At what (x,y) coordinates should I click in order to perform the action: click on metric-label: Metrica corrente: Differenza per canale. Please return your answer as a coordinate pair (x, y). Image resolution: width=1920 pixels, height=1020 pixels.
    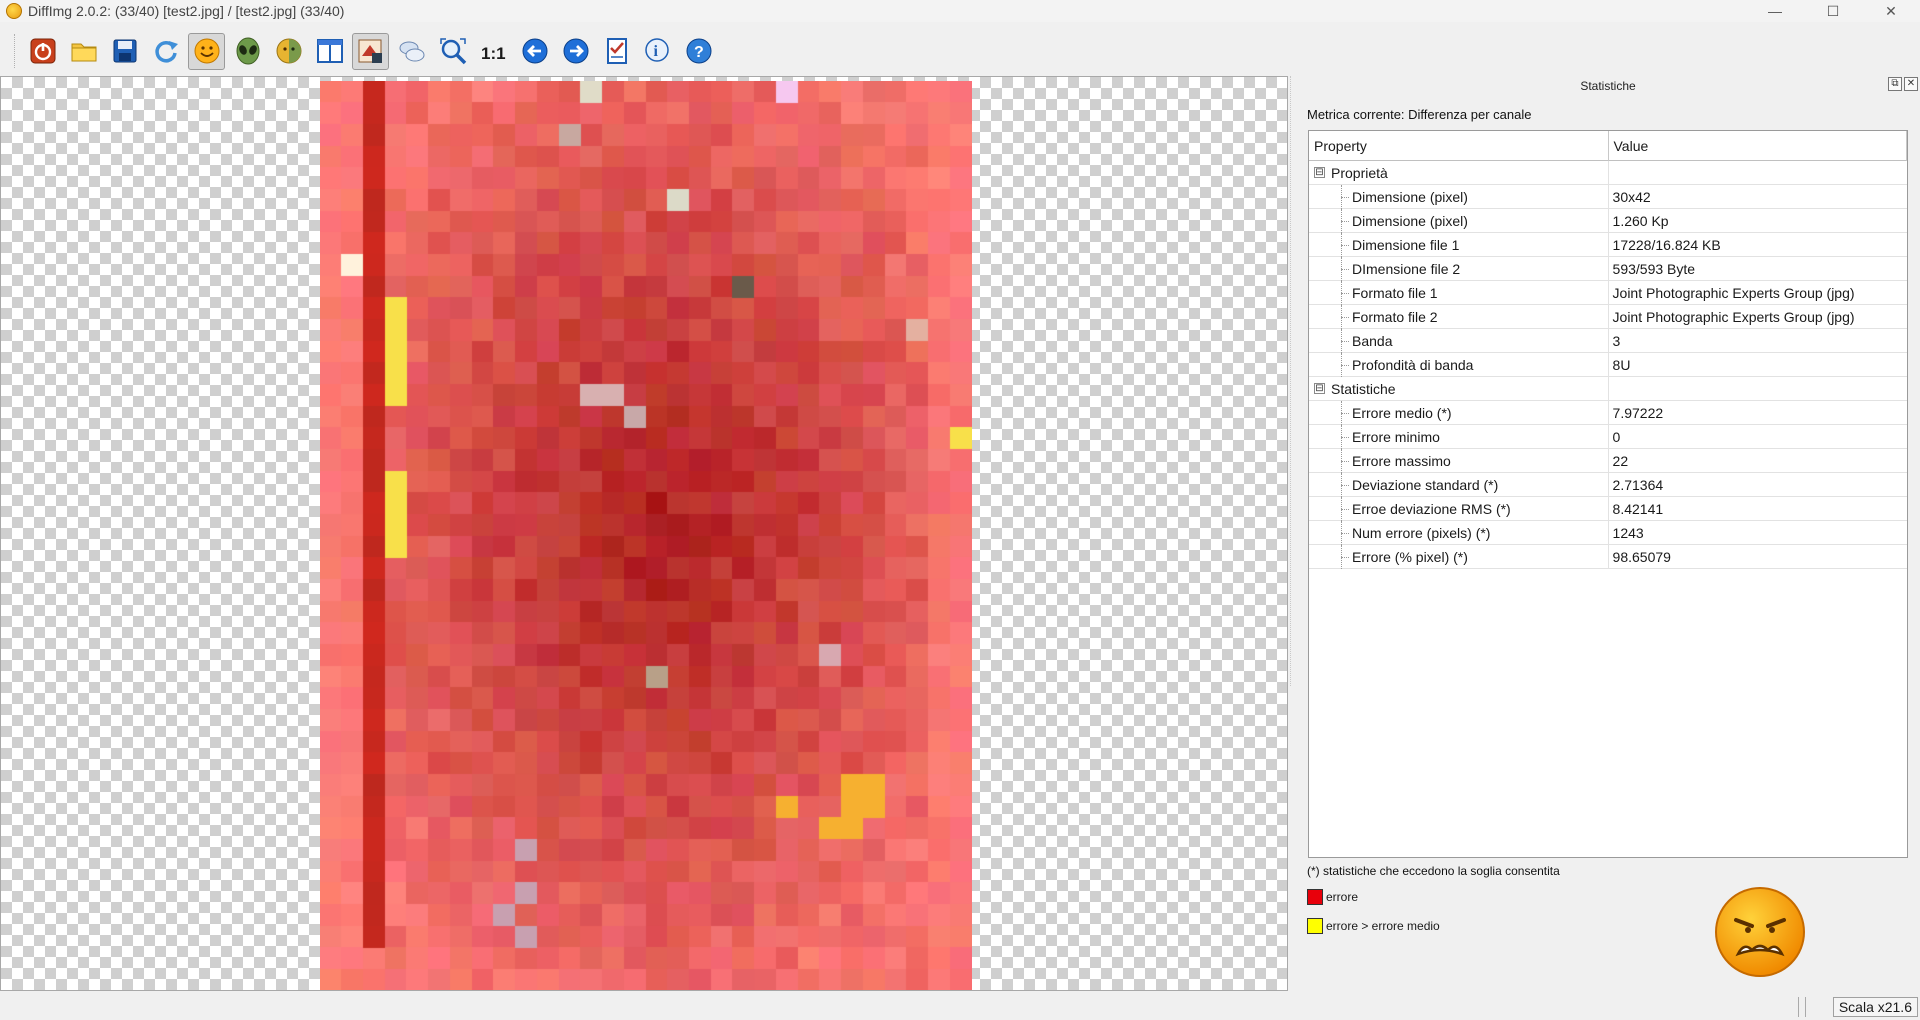
    Looking at the image, I should click on (1419, 114).